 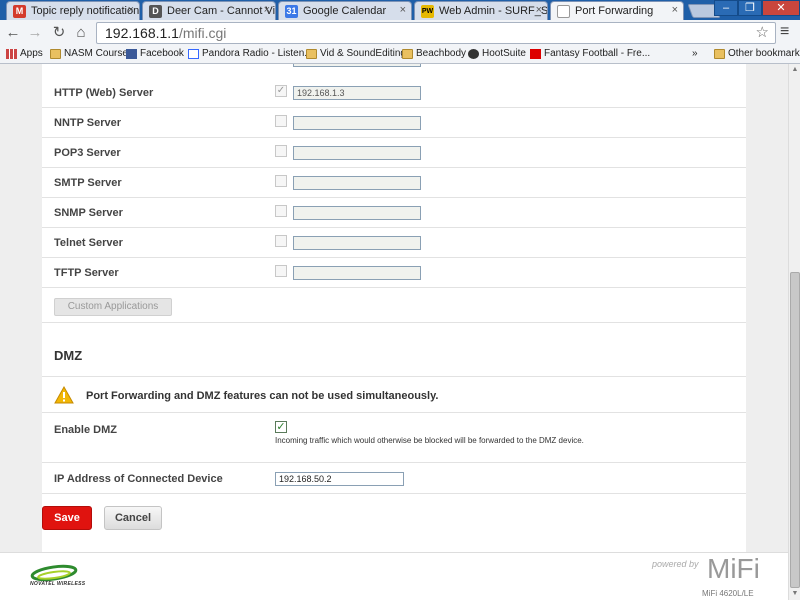 I want to click on server-row-http: HTTP (Web) Server ✓ 192.168.1.3, so click(x=394, y=93).